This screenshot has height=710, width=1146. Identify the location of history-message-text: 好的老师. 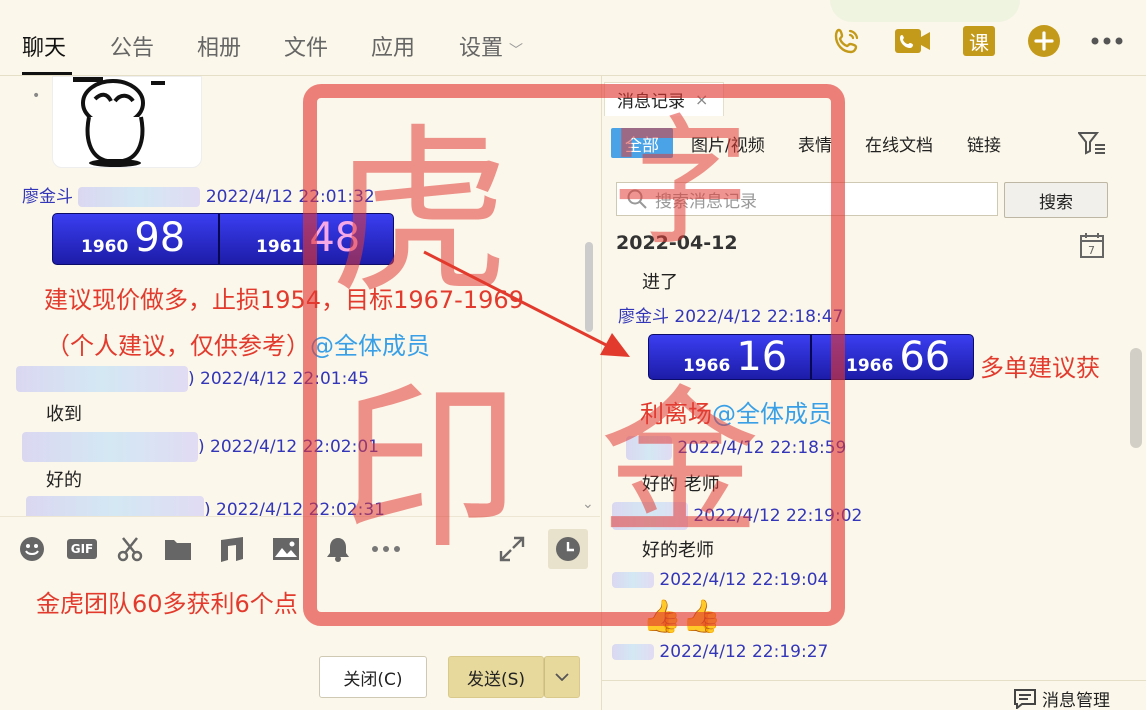
(678, 550).